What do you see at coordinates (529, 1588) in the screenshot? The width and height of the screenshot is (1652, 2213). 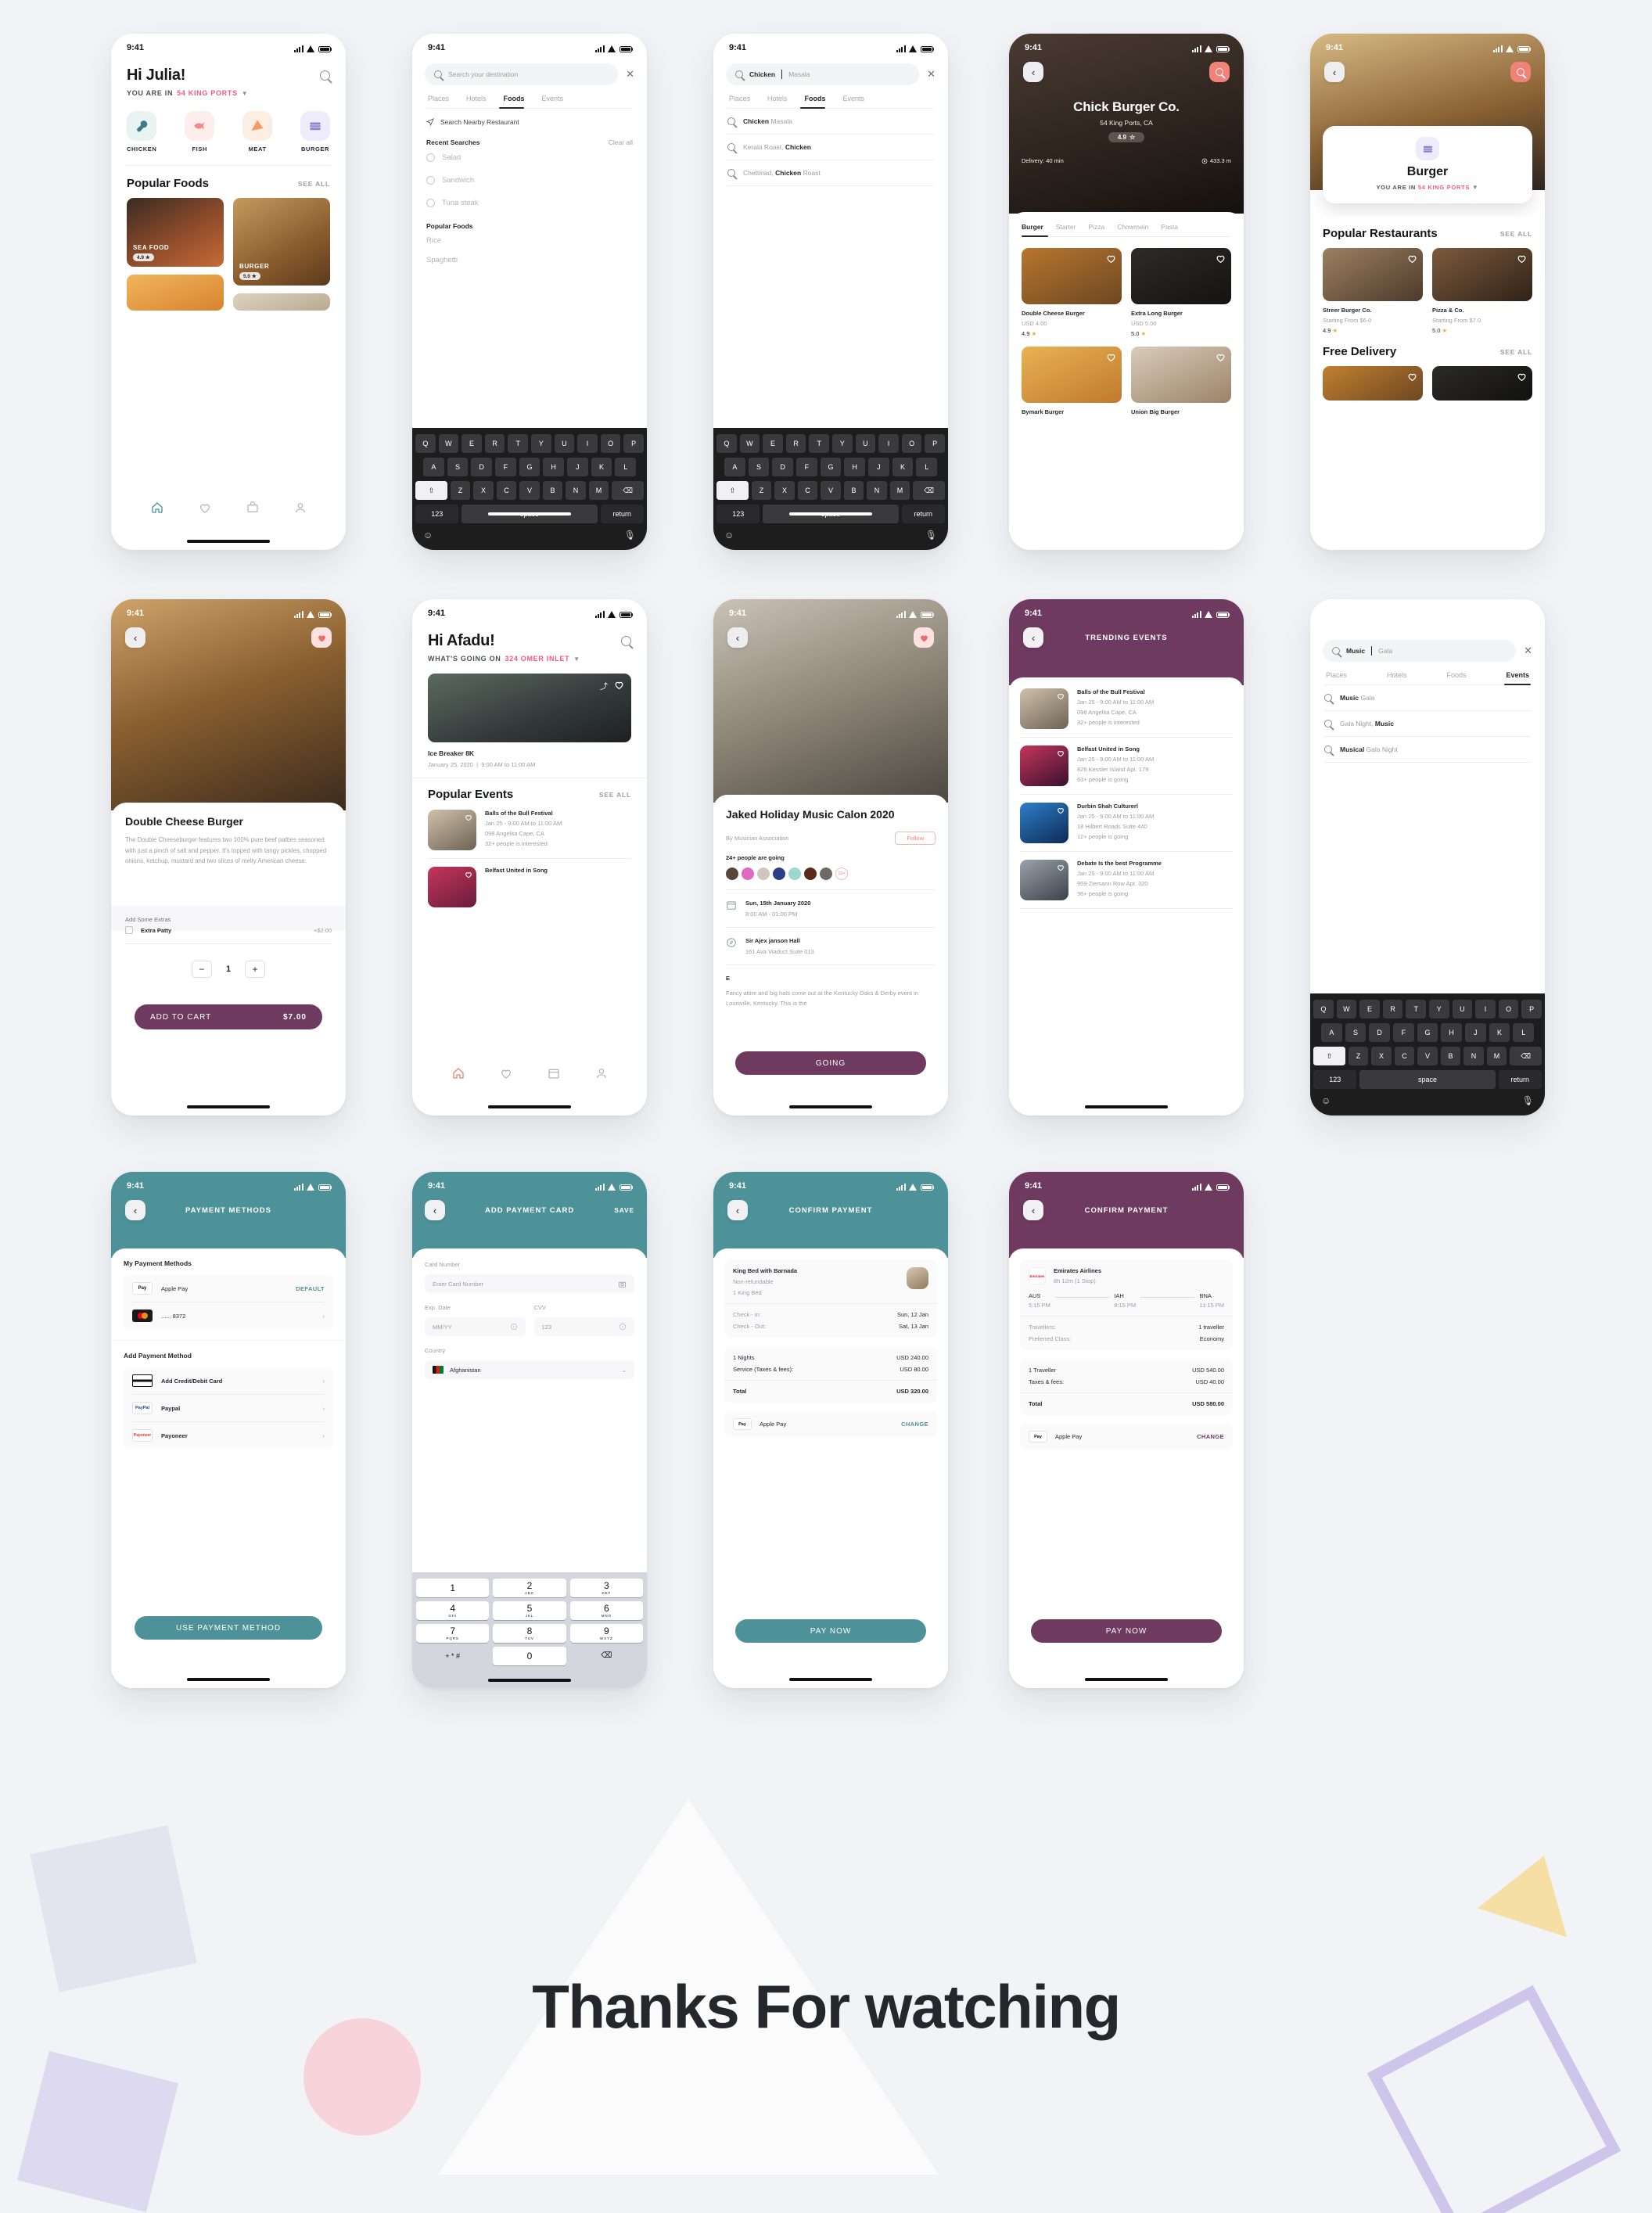 I see `numpad-key: 2 ABC` at bounding box center [529, 1588].